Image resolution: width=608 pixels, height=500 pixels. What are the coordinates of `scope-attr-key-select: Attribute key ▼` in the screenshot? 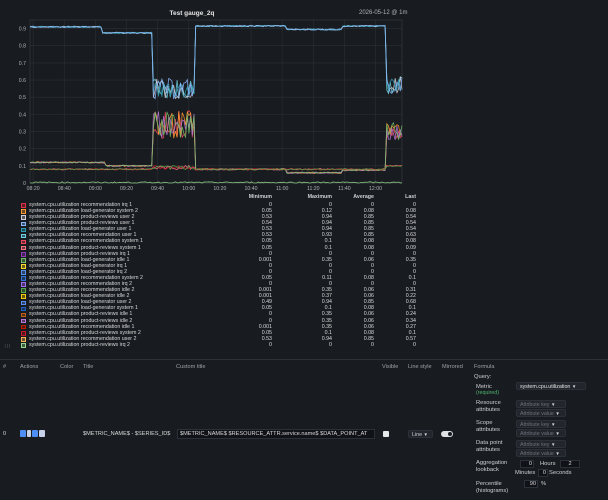 It's located at (541, 424).